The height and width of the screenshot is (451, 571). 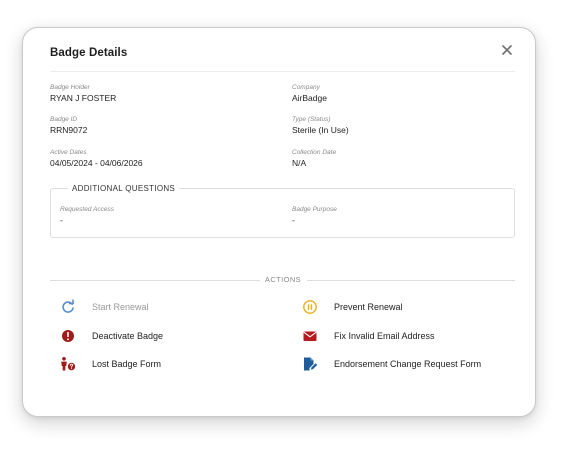 What do you see at coordinates (293, 220) in the screenshot?
I see `badge-purpose-value: -` at bounding box center [293, 220].